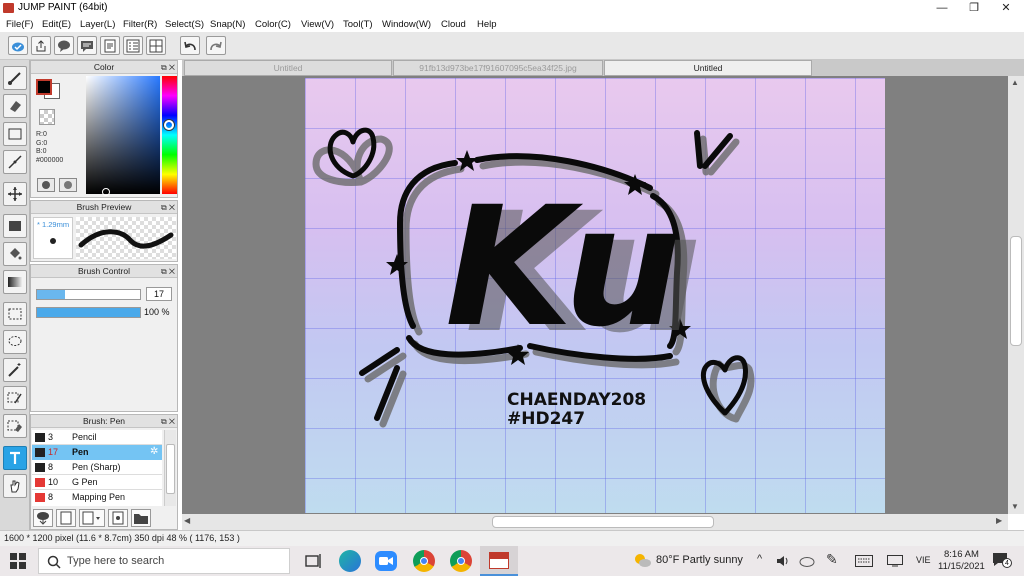  I want to click on magic-wand-tool, so click(15, 370).